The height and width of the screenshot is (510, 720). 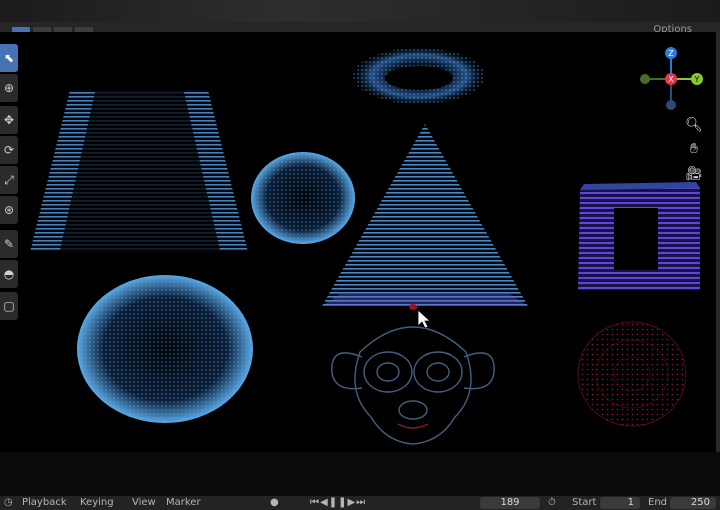 I want to click on rotate-icon: ⟳, so click(x=9, y=150).